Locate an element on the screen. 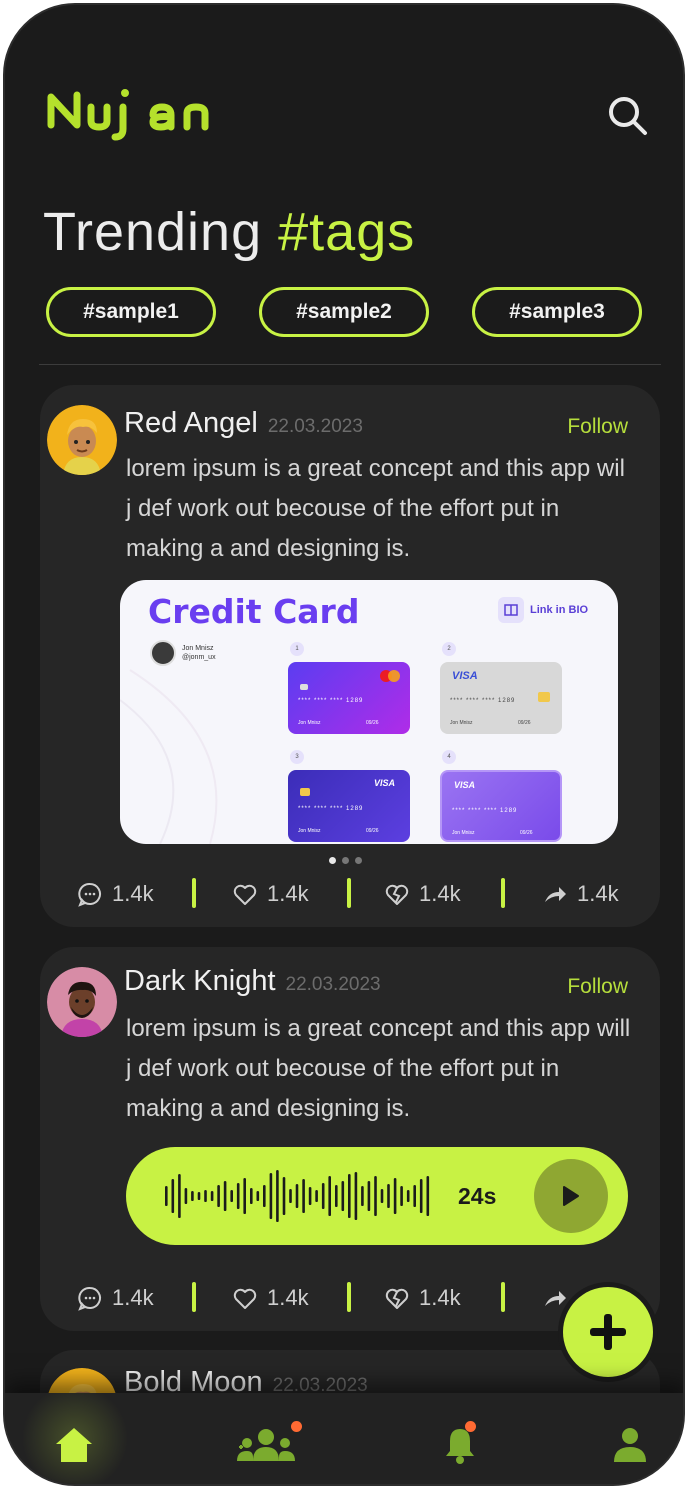 The width and height of the screenshot is (688, 1489). nav-notifications is located at coordinates (460, 1445).